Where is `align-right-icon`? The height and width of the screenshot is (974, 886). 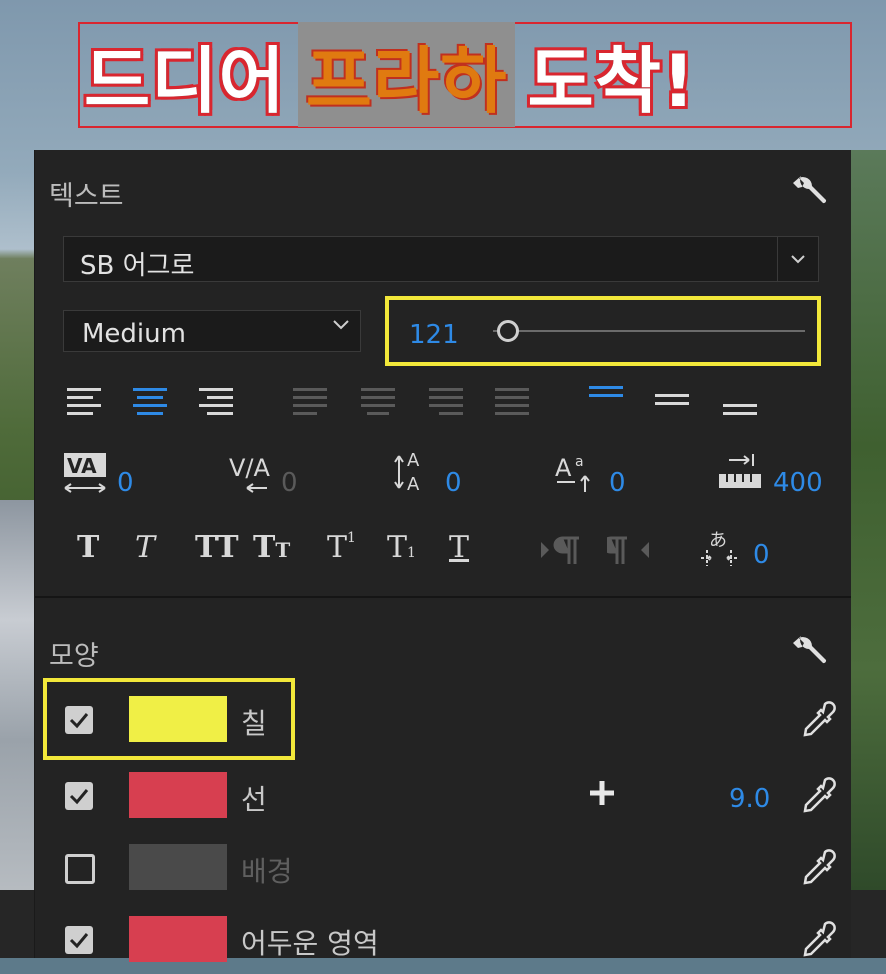
align-right-icon is located at coordinates (216, 403).